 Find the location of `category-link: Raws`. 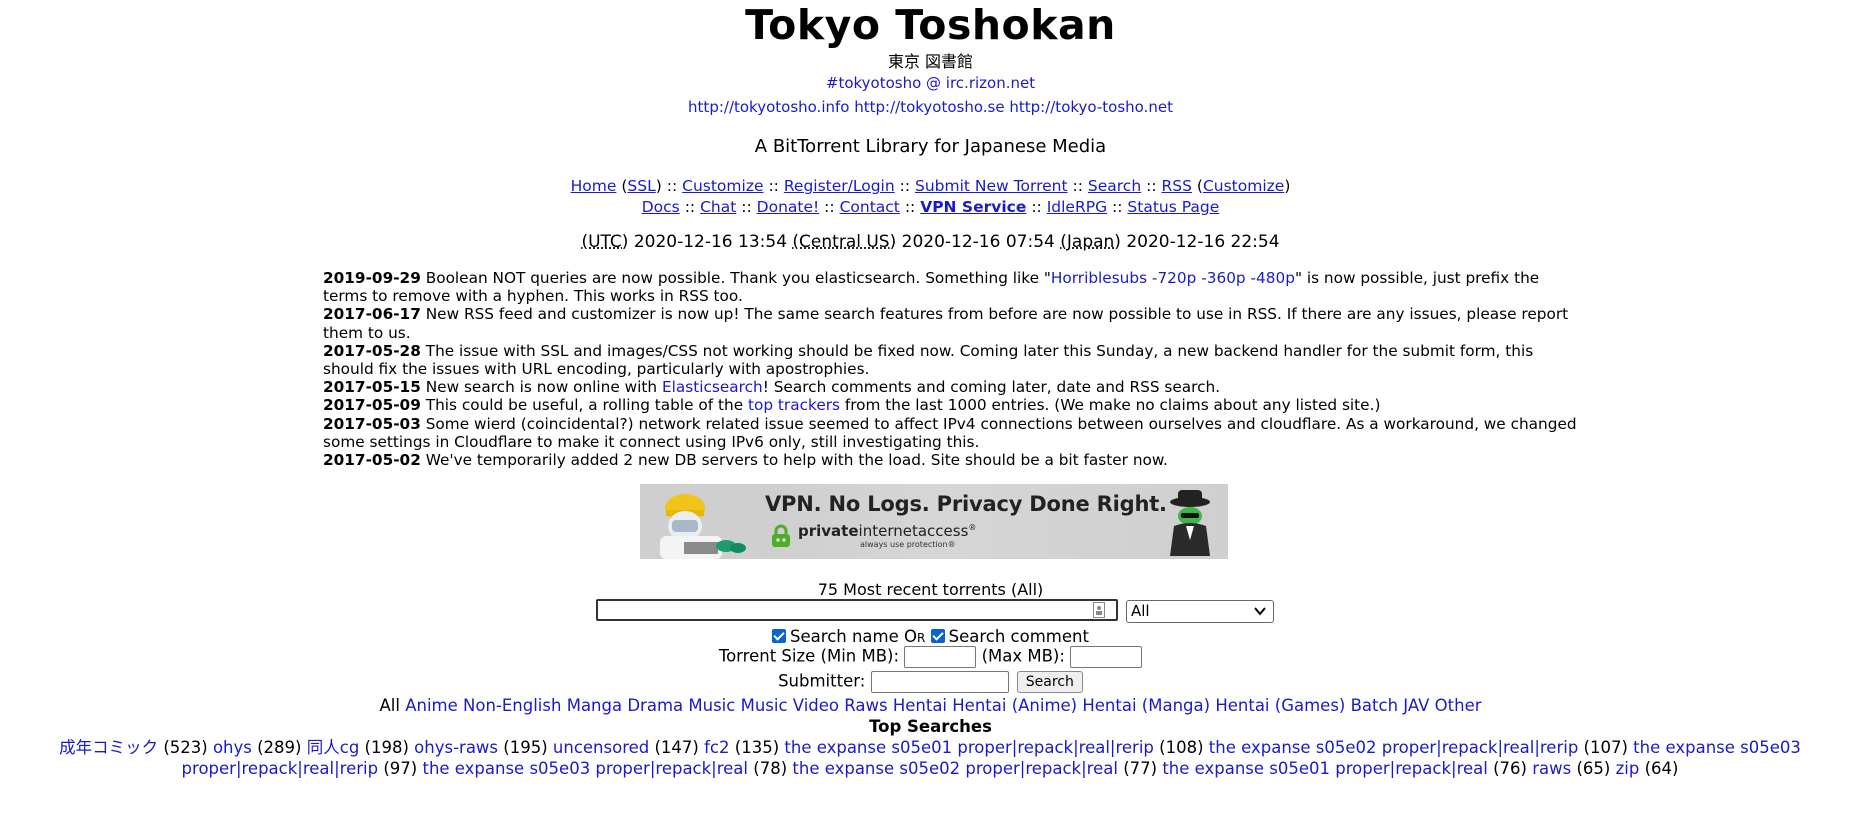

category-link: Raws is located at coordinates (865, 705).